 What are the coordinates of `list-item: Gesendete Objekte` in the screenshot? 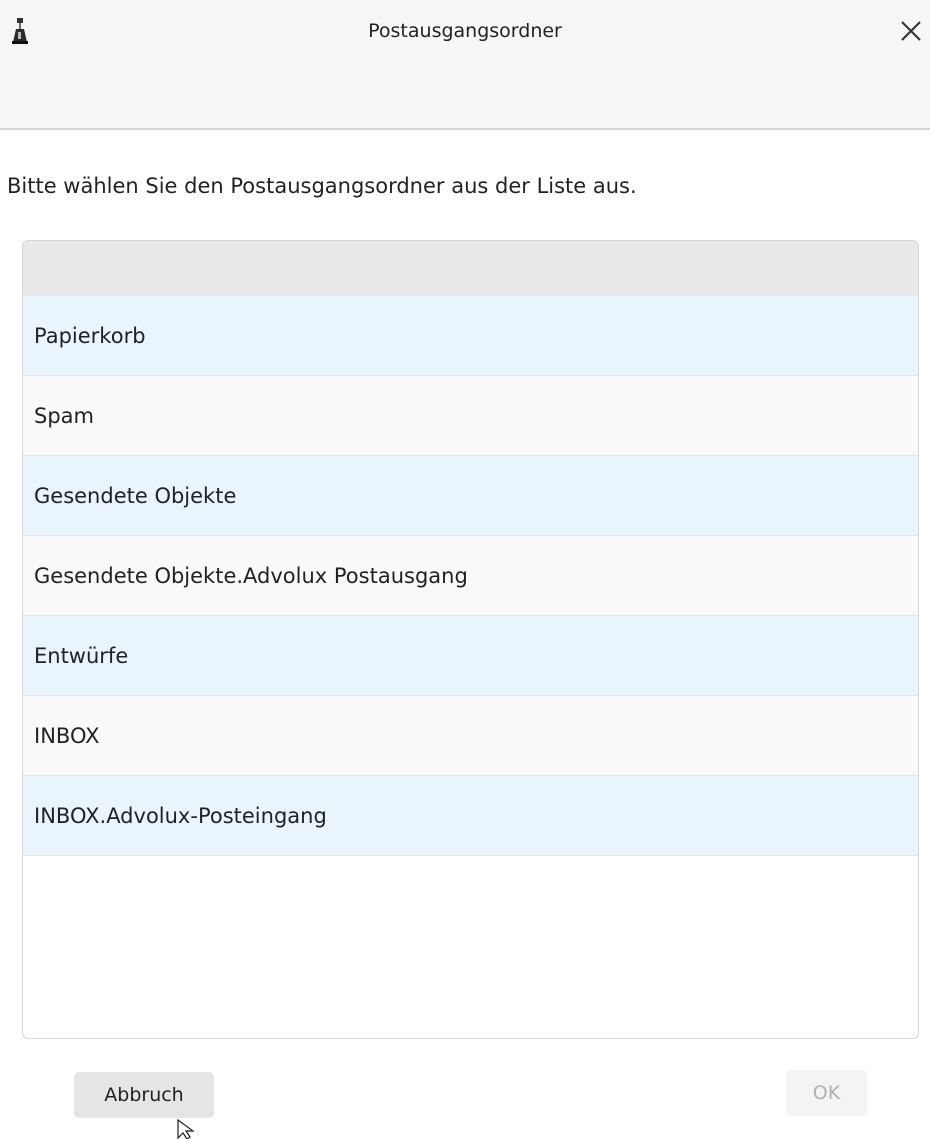 It's located at (470, 496).